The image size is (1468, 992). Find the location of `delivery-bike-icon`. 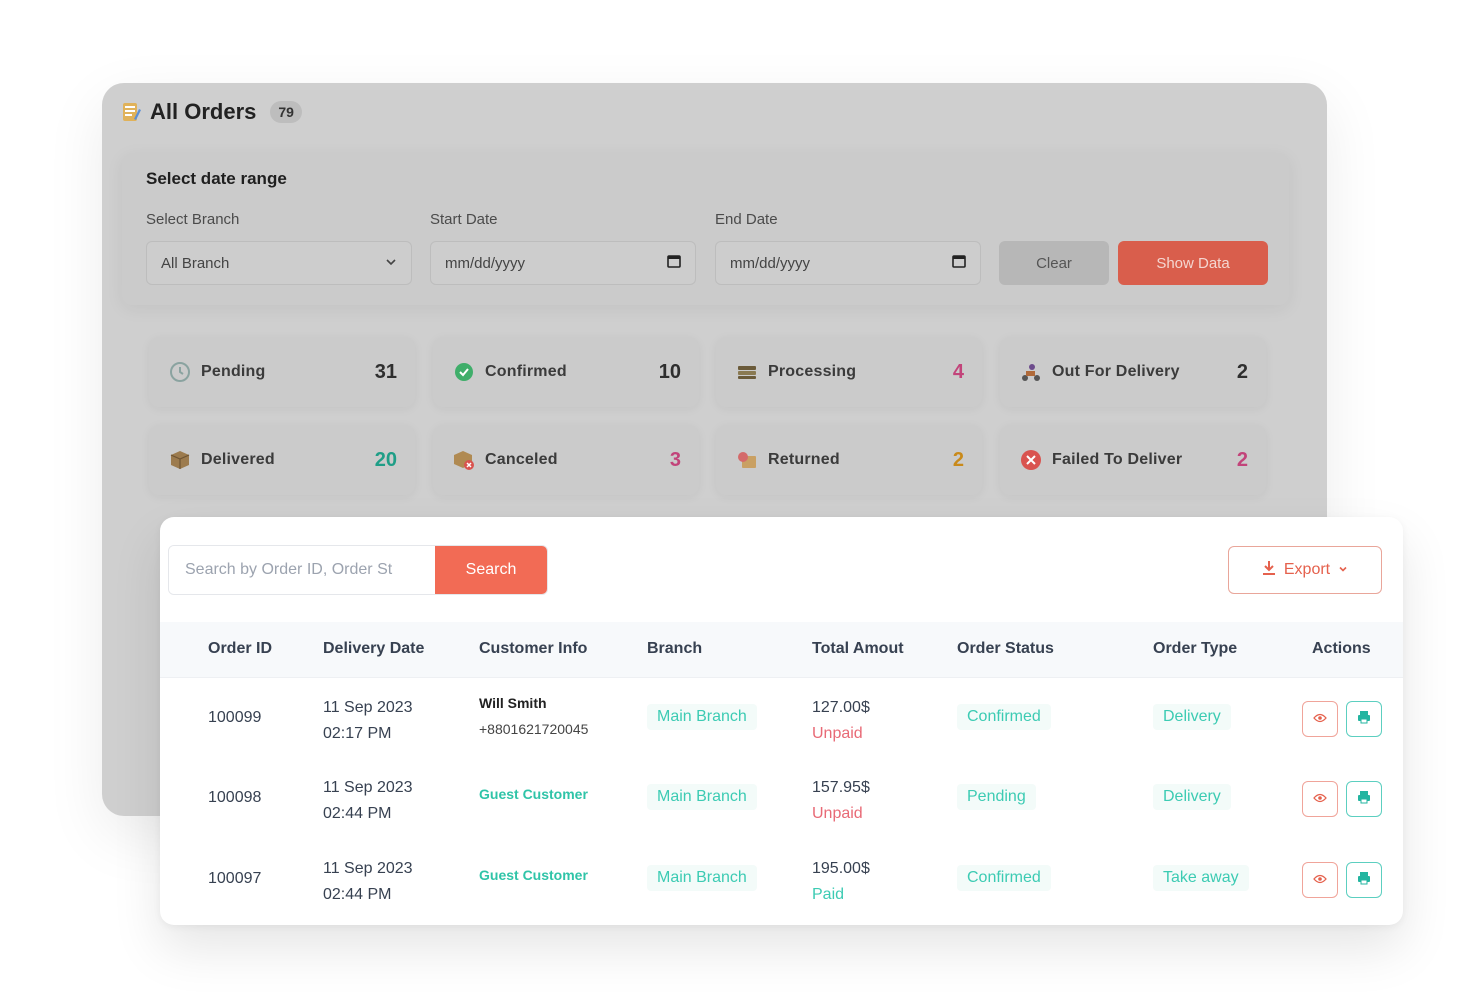

delivery-bike-icon is located at coordinates (1031, 372).